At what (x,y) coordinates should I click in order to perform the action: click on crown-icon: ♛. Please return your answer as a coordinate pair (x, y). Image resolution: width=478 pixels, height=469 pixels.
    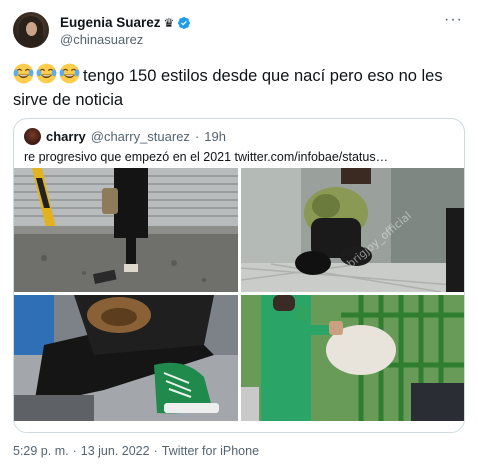
    Looking at the image, I should click on (169, 22).